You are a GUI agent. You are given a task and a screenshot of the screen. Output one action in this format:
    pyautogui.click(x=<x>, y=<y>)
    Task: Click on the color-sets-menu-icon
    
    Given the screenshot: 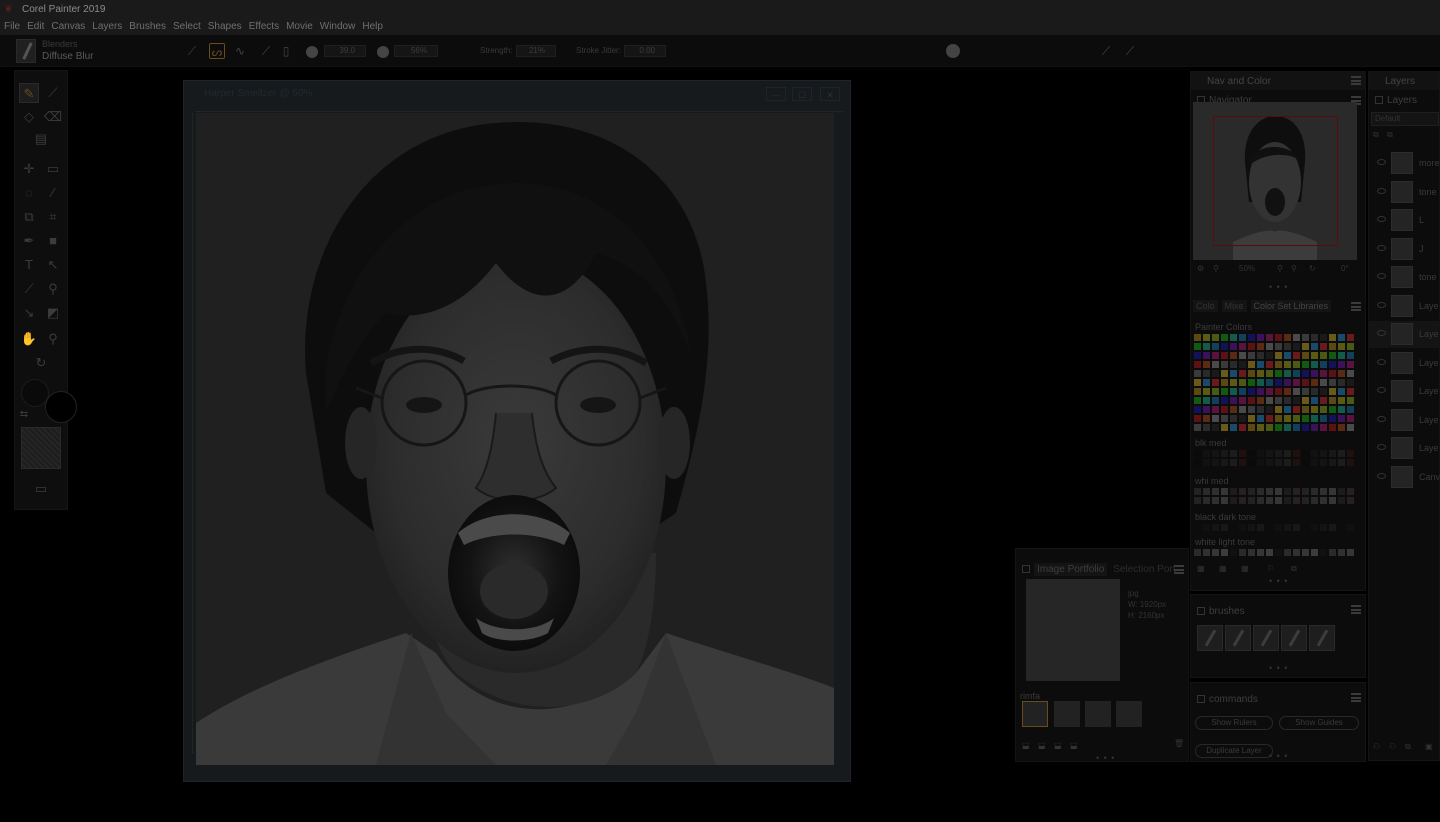 What is the action you would take?
    pyautogui.click(x=1356, y=306)
    